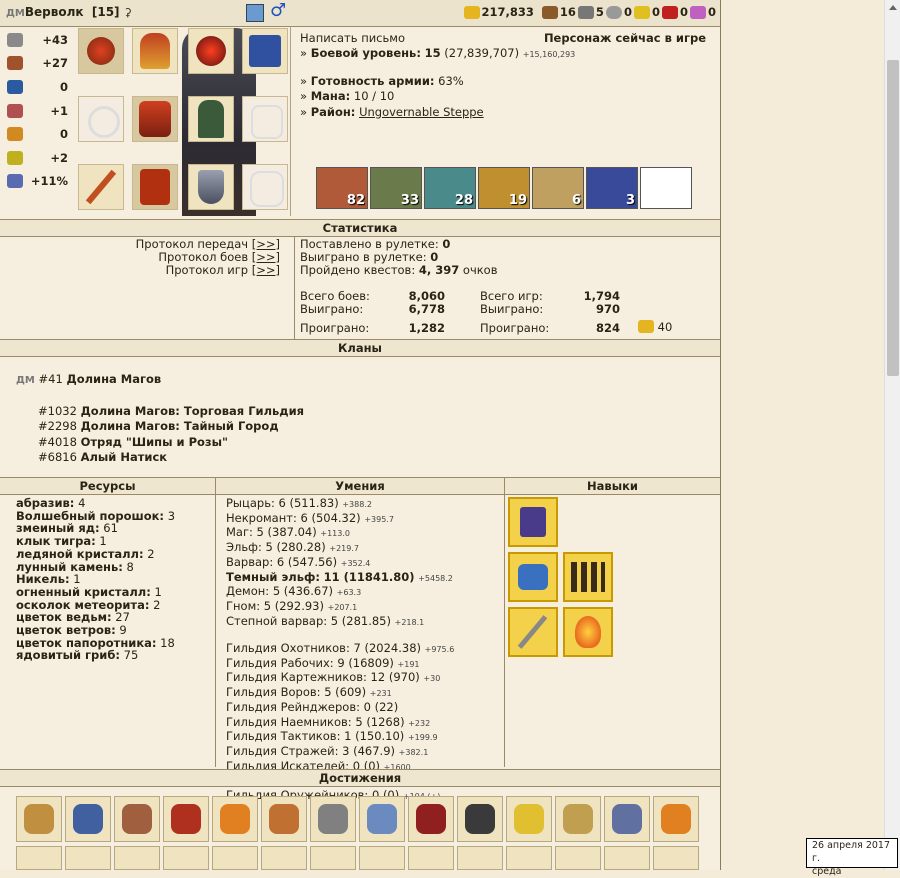  I want to click on player-name-block: ДМВерволк [15] ⚳, so click(69, 12).